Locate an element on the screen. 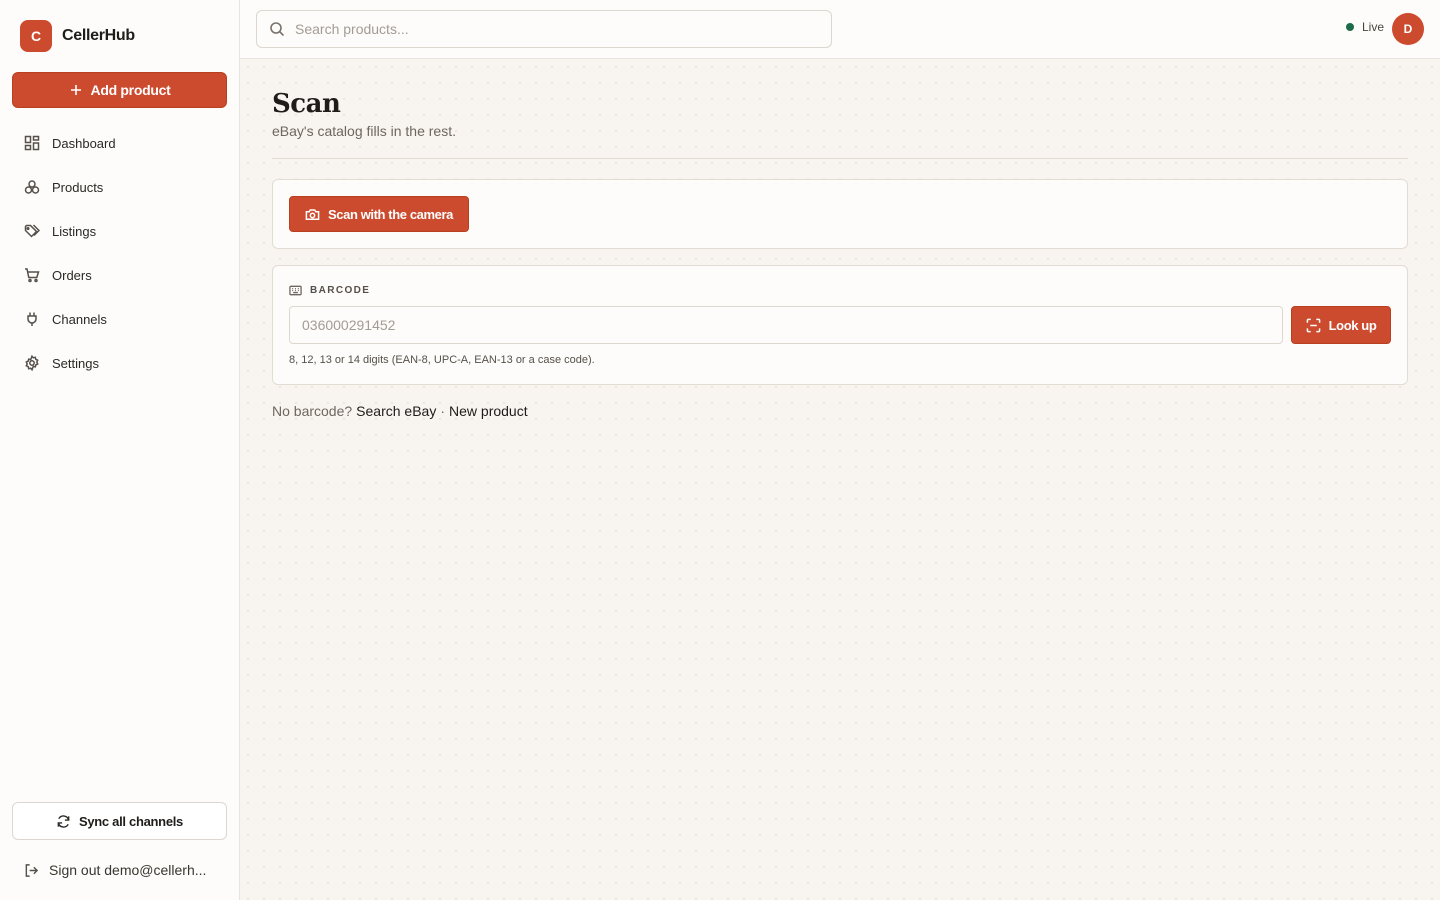 The width and height of the screenshot is (1440, 900). look-up-button: Look up is located at coordinates (1341, 325).